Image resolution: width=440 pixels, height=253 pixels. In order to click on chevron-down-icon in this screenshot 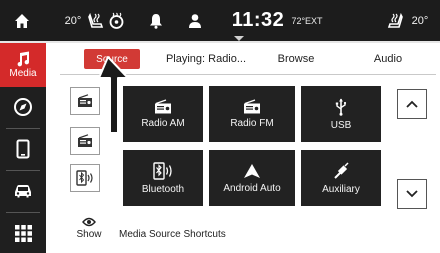, I will do `click(412, 194)`.